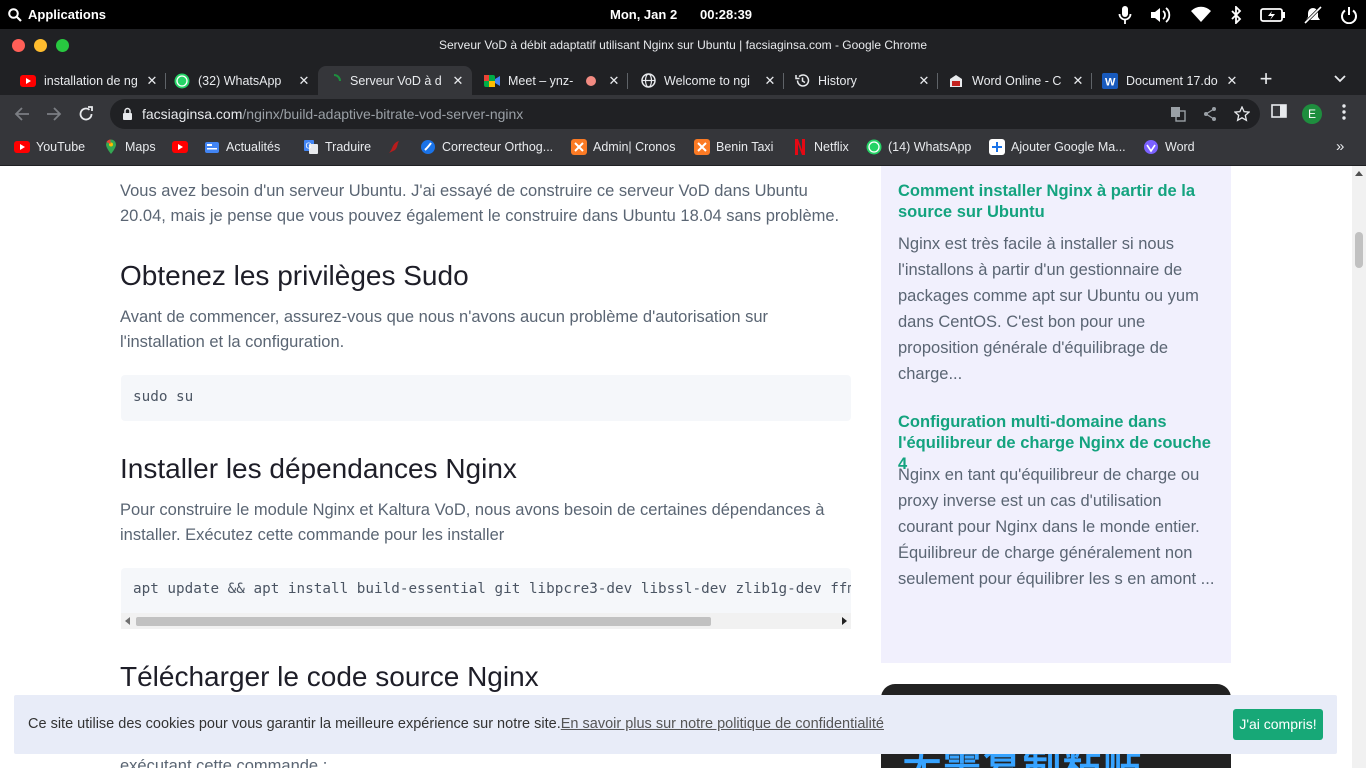 The height and width of the screenshot is (768, 1366). I want to click on code-horizontal-scrollbar, so click(486, 621).